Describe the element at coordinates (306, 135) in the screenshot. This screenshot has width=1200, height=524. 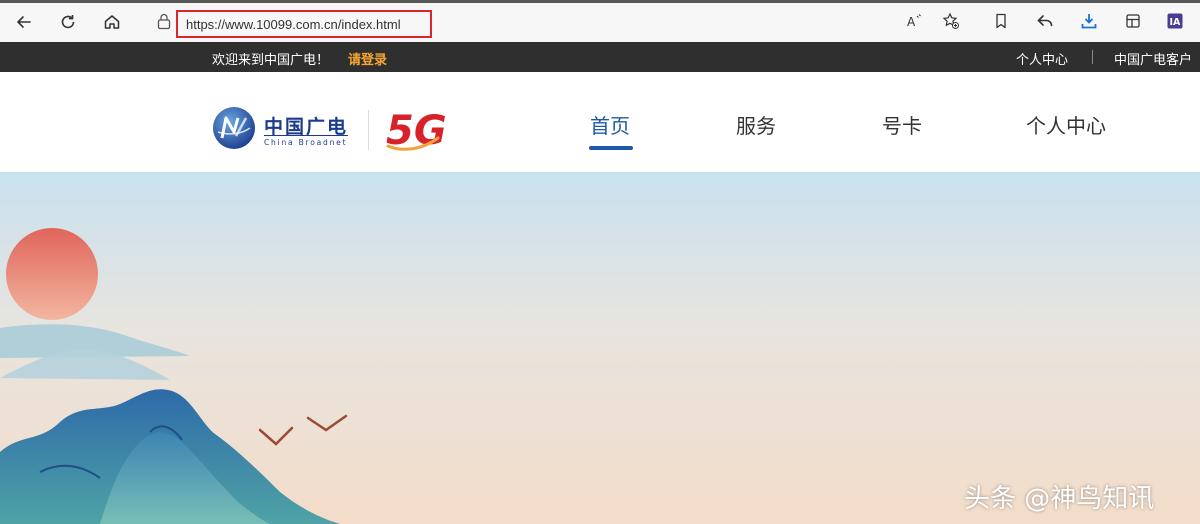
I see `logo-divider-line` at that location.